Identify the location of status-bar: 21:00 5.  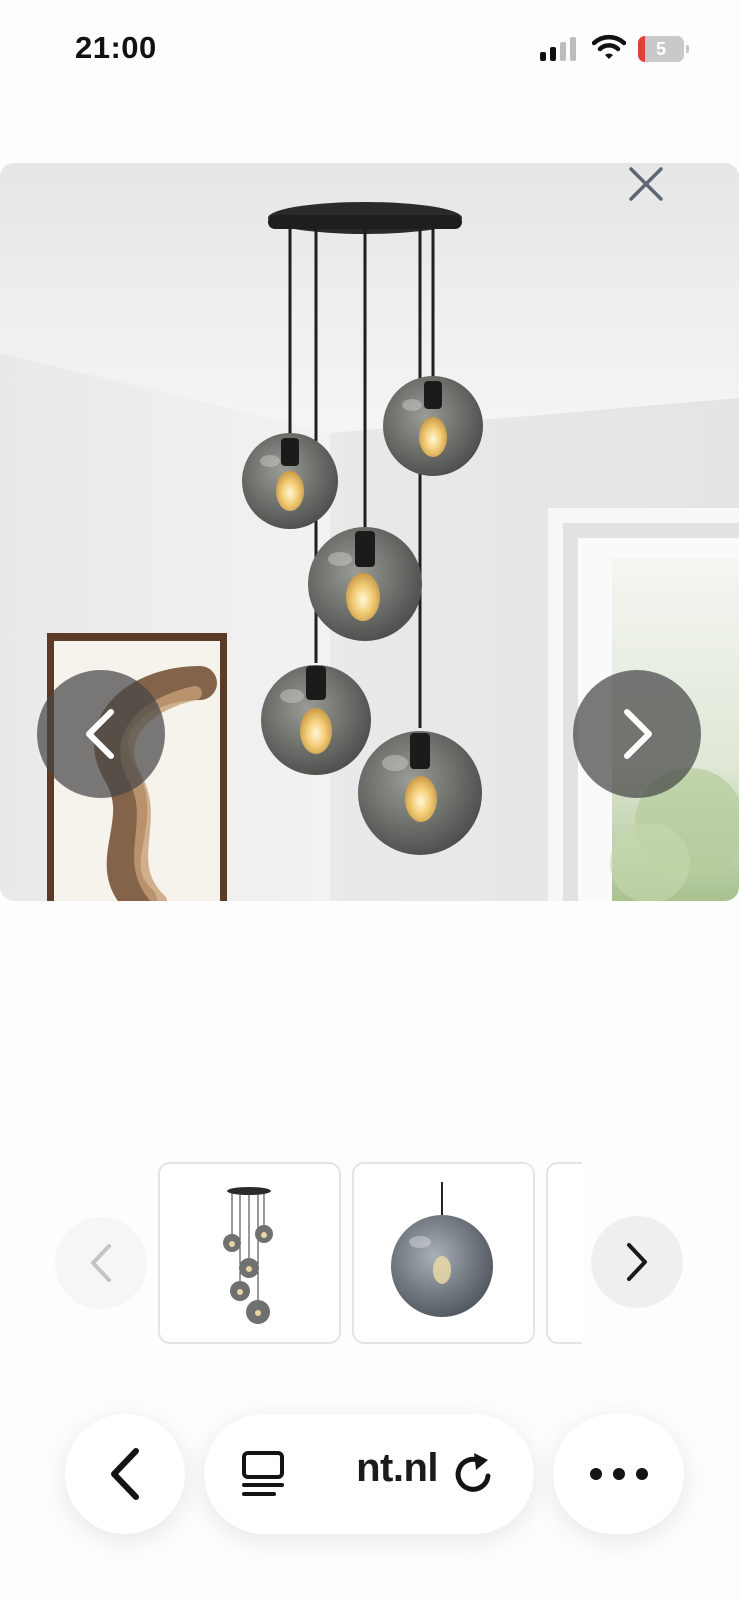
(369, 50).